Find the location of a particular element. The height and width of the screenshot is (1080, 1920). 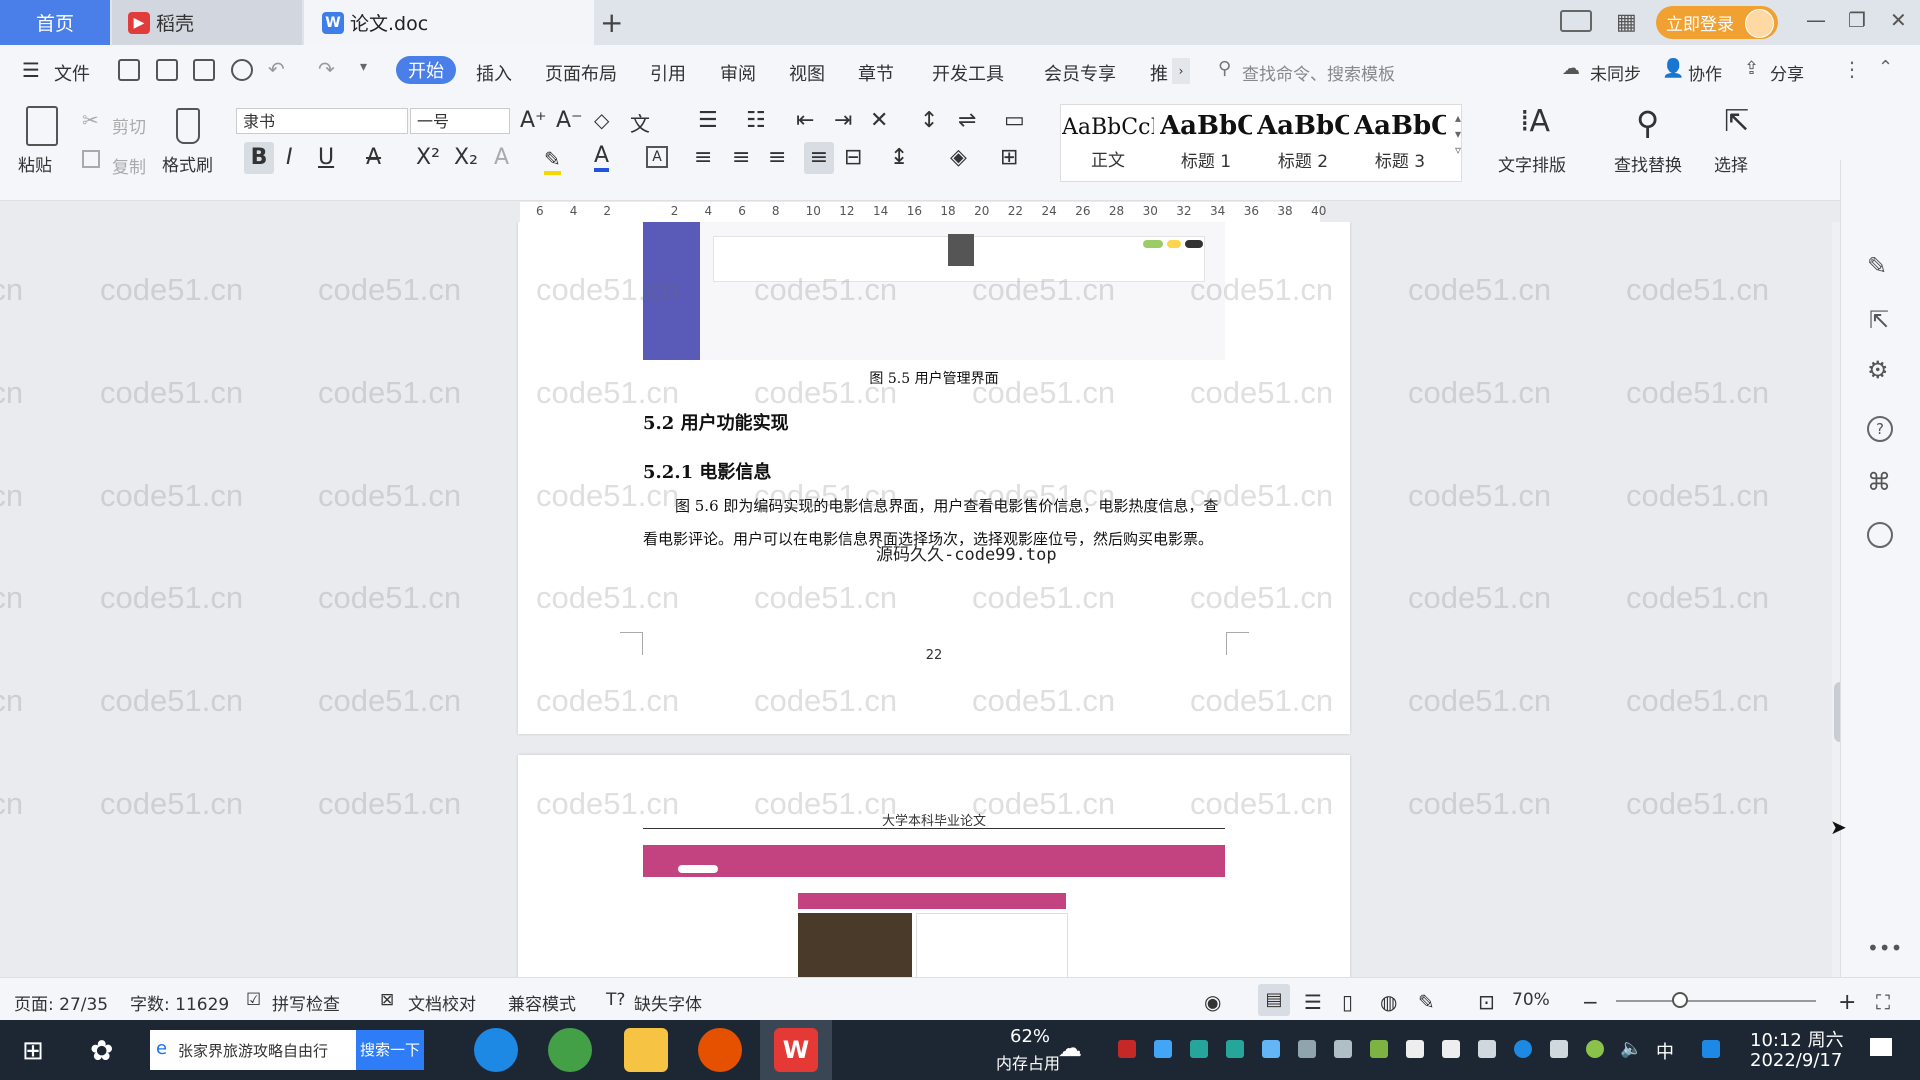

more-options-icon: ⋮ is located at coordinates (1852, 69).